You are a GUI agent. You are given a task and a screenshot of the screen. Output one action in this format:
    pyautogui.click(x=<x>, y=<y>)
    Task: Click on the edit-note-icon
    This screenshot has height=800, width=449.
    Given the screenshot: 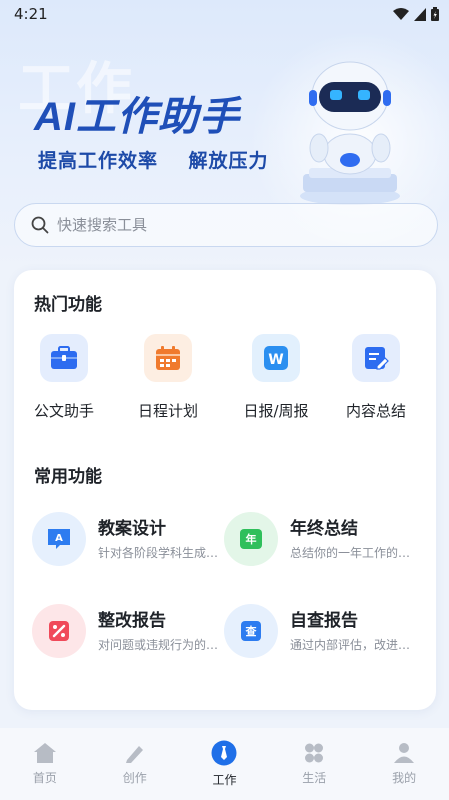 What is the action you would take?
    pyautogui.click(x=376, y=358)
    